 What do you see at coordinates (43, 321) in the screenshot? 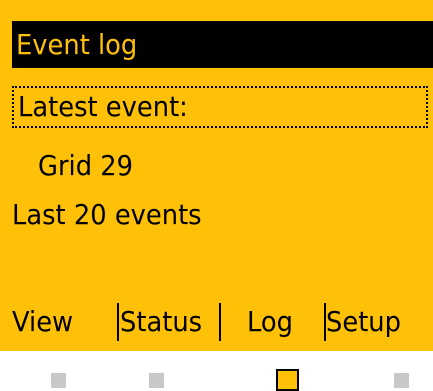
I see `softkey-view-label: View` at bounding box center [43, 321].